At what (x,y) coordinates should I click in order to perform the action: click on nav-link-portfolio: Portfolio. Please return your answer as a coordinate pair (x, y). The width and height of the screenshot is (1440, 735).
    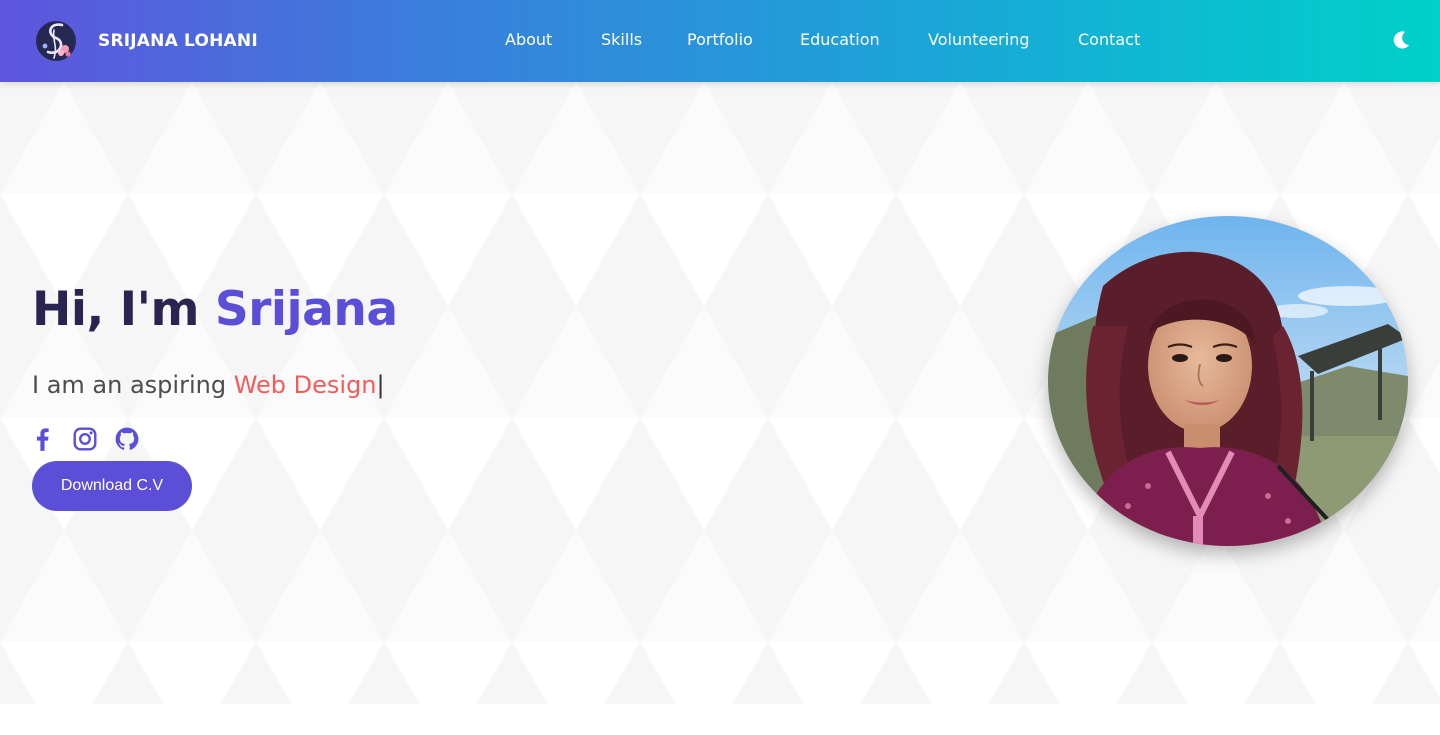
    Looking at the image, I should click on (720, 39).